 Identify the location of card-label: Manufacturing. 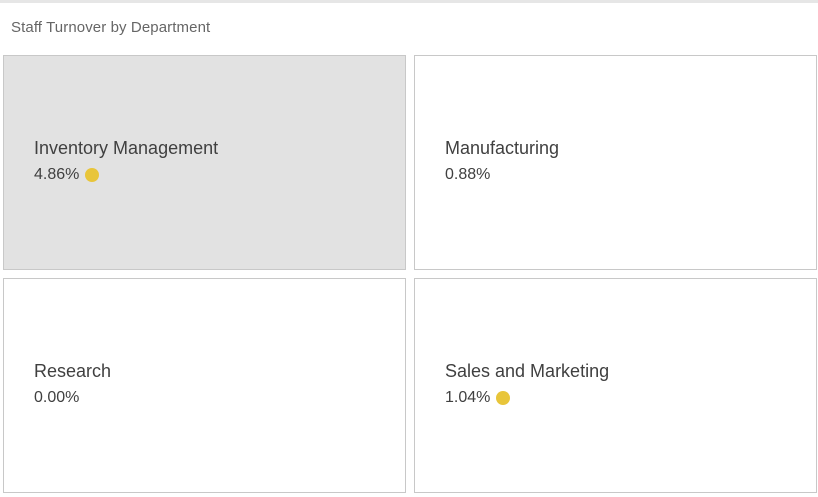
(502, 148).